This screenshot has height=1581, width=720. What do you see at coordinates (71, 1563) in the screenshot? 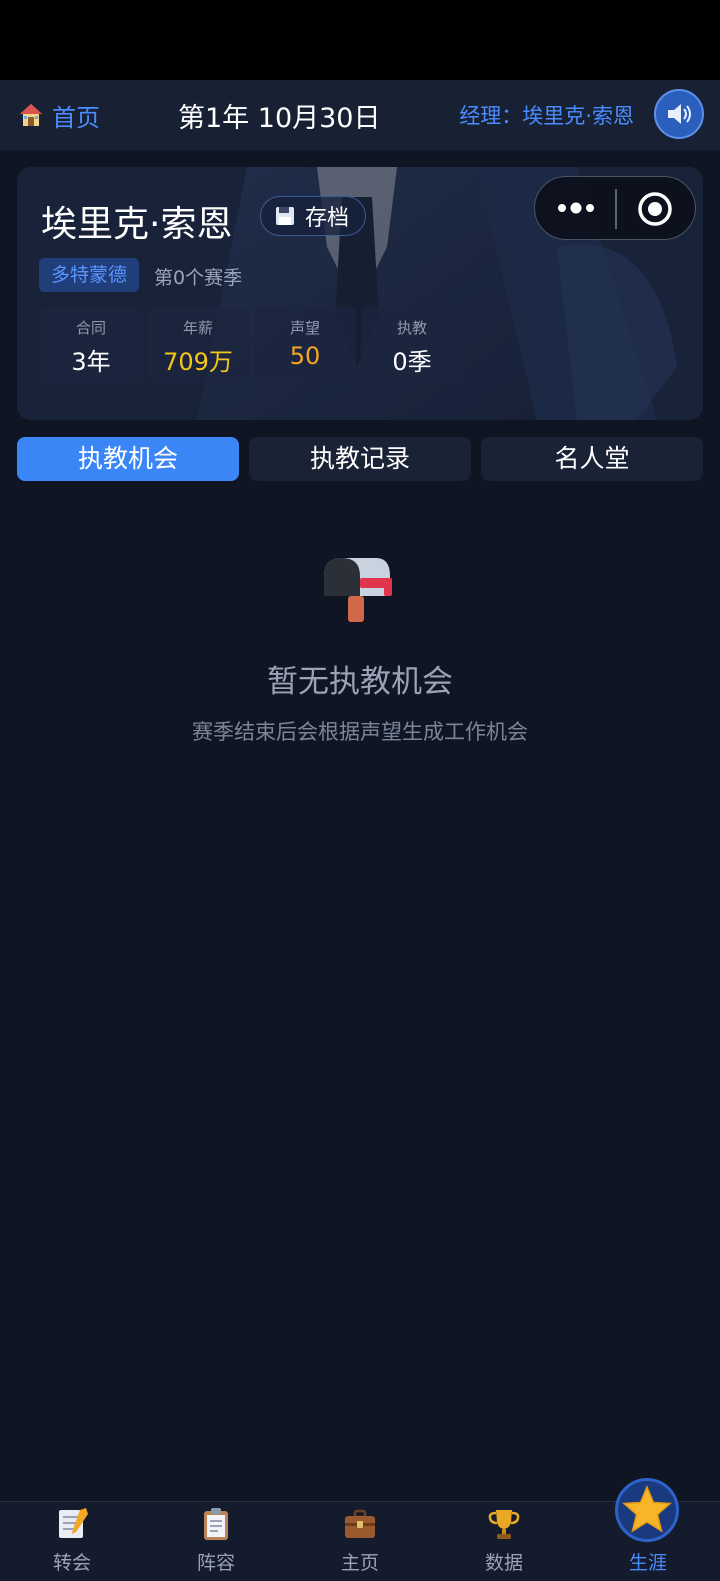
I see `nav-label: 转会` at bounding box center [71, 1563].